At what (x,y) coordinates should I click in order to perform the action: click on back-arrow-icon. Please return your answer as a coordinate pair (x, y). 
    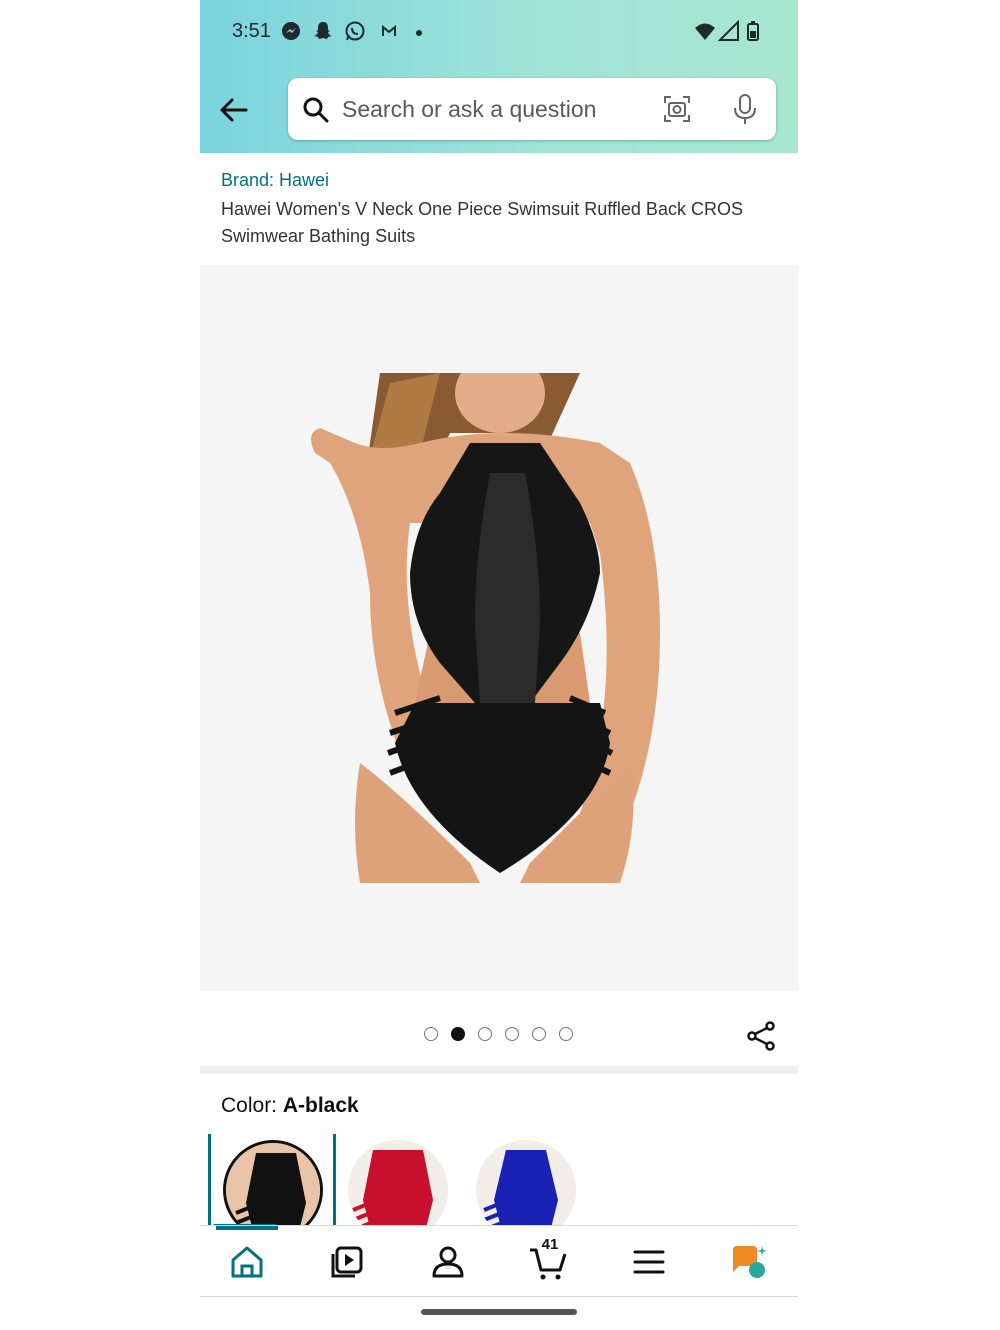
    Looking at the image, I should click on (234, 110).